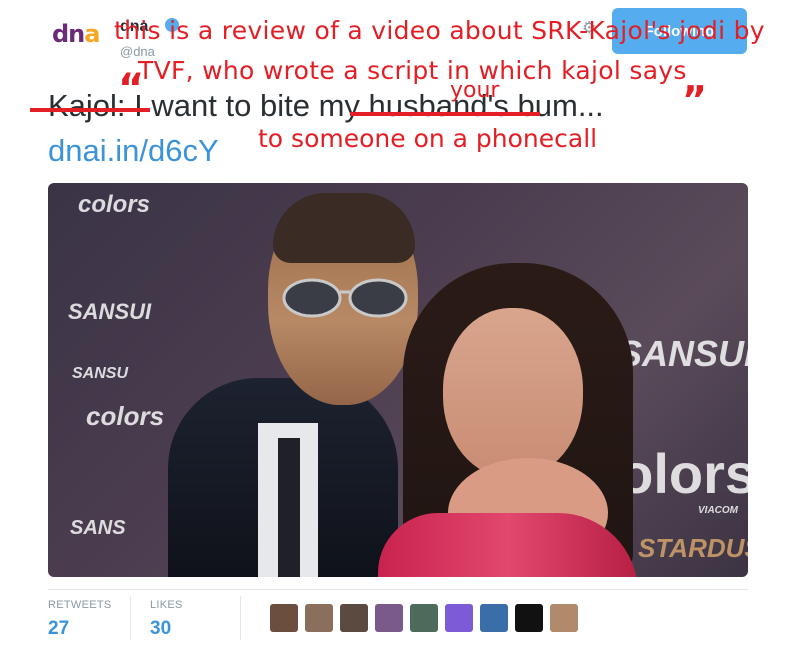 The width and height of the screenshot is (796, 664). I want to click on backdrop-text: SANS, so click(98, 528).